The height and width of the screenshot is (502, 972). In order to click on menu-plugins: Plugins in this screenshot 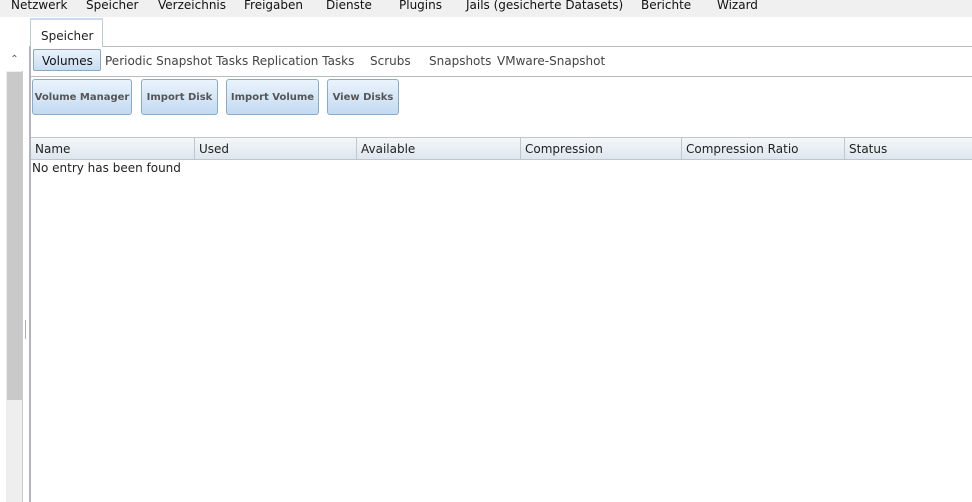, I will do `click(420, 6)`.